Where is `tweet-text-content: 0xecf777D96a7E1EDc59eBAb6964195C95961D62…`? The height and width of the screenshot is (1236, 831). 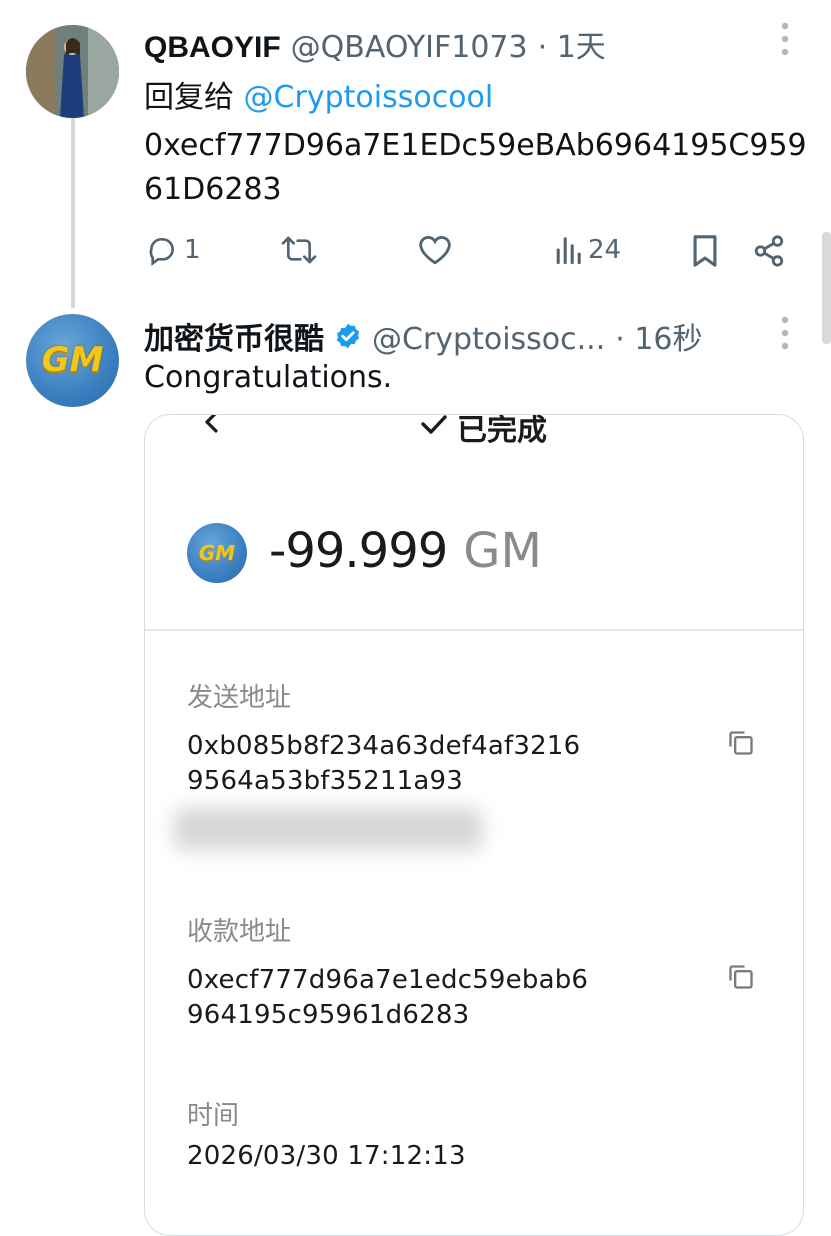
tweet-text-content: 0xecf777D96a7E1EDc59eBAb6964195C95961D62… is located at coordinates (475, 167).